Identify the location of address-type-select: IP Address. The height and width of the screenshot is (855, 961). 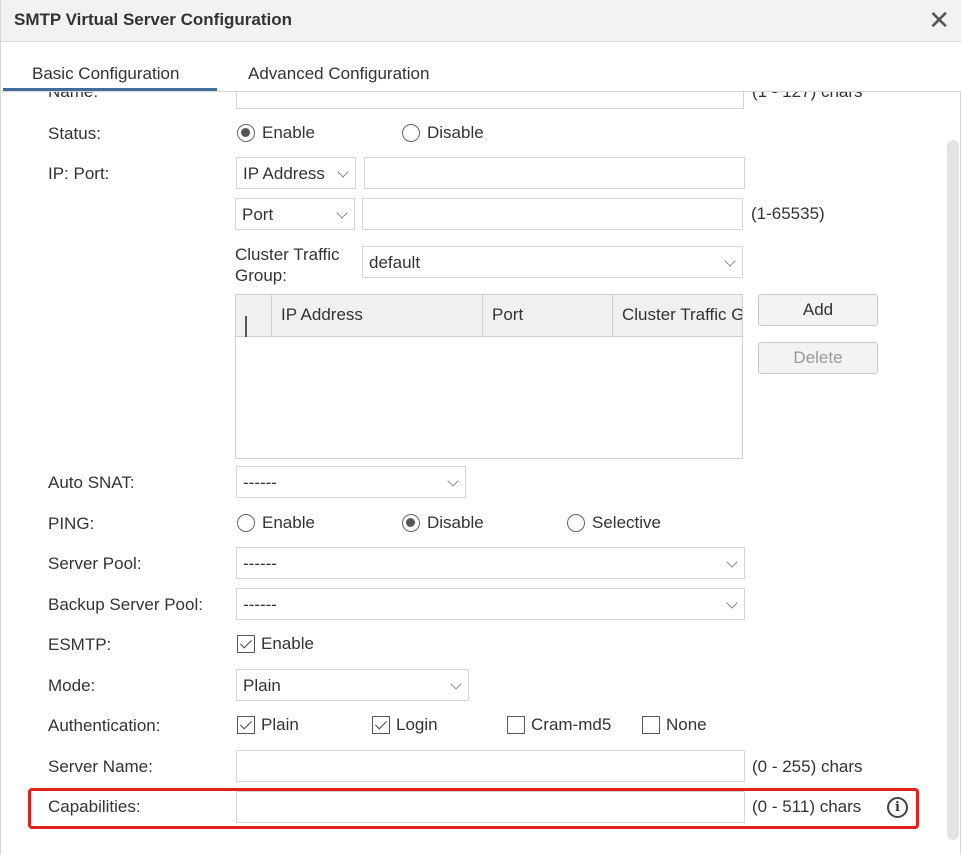
(296, 173).